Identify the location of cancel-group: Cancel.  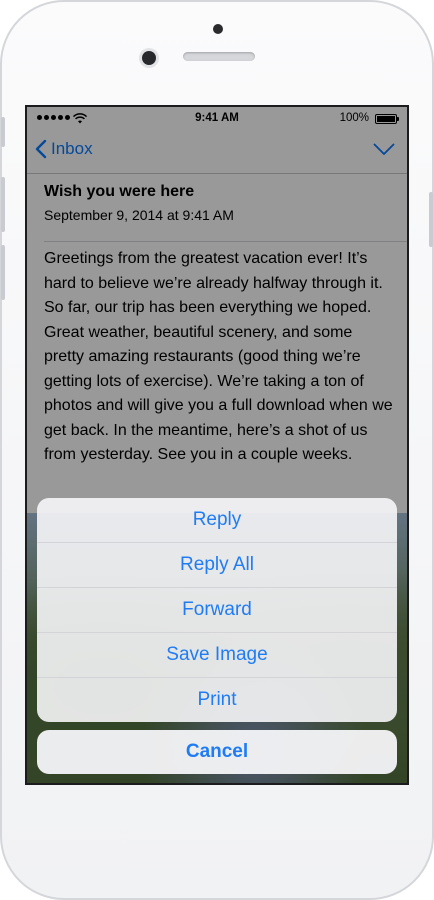
(217, 752).